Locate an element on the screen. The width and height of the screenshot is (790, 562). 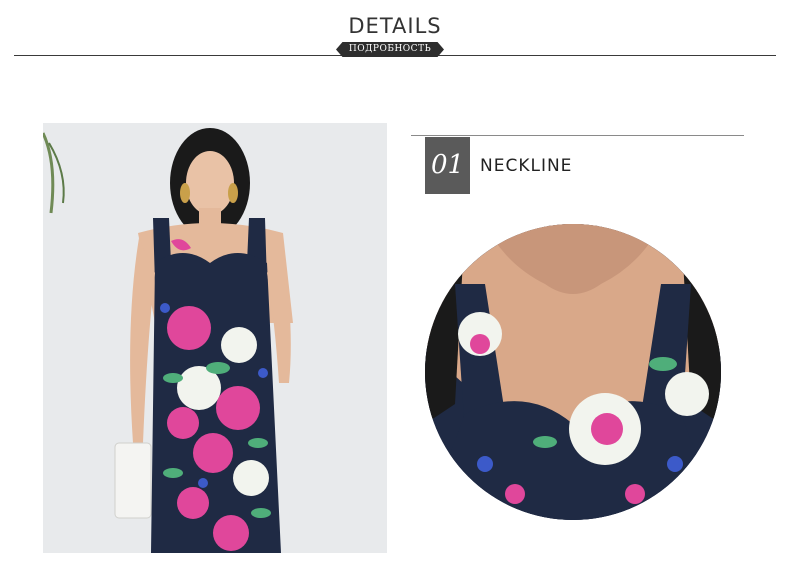
details-subtitle-badge: ПОДРОБНОСТЬ is located at coordinates (390, 49).